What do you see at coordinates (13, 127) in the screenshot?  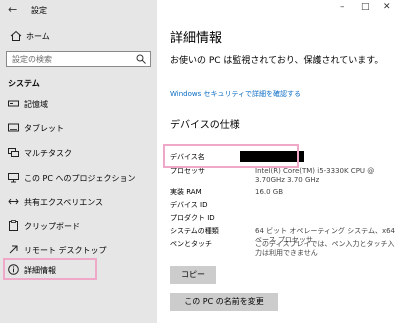 I see `tablet-icon` at bounding box center [13, 127].